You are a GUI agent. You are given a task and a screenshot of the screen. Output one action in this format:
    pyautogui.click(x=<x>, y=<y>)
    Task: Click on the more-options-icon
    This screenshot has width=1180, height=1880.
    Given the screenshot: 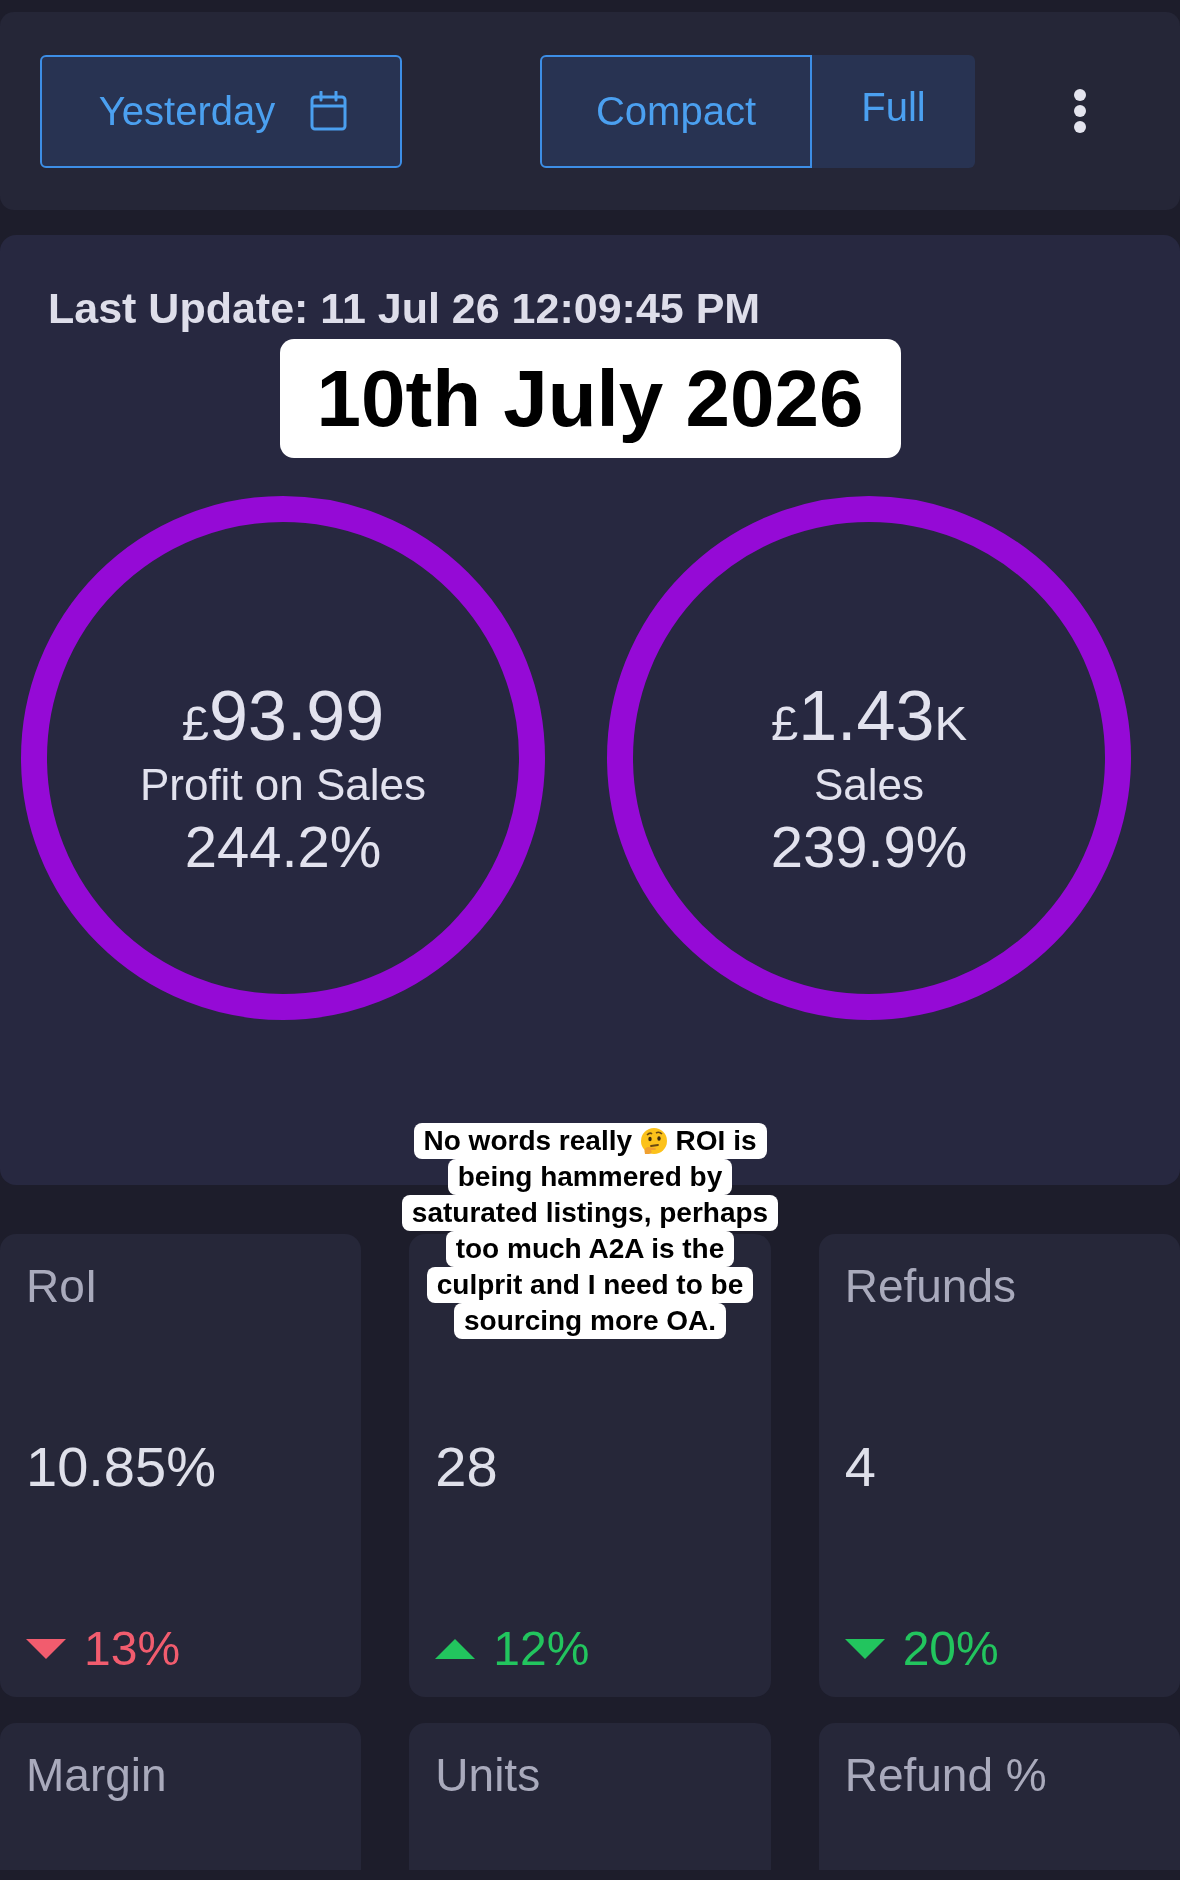 What is the action you would take?
    pyautogui.click(x=1080, y=111)
    